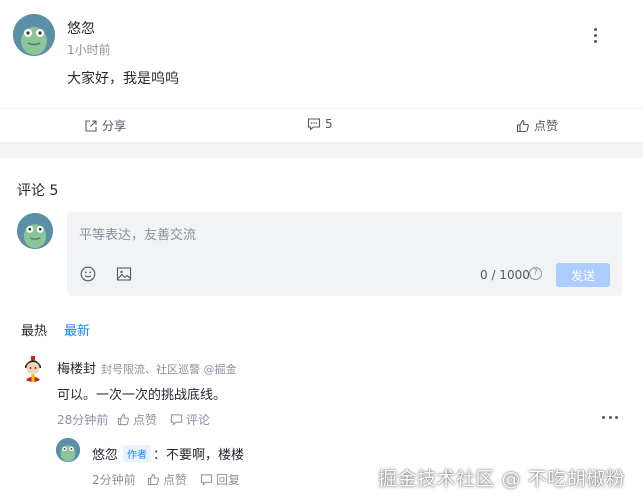  I want to click on share-button: 分享, so click(105, 125).